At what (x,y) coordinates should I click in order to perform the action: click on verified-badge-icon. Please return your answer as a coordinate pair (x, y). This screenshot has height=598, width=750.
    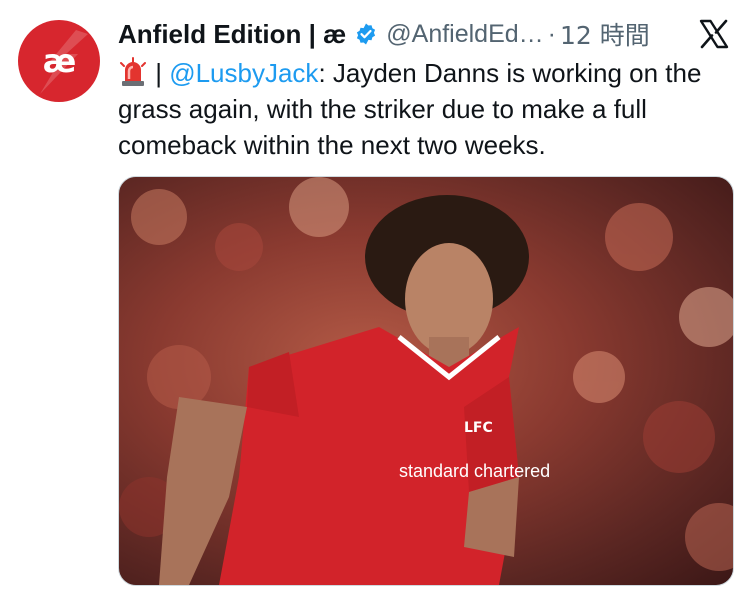
    Looking at the image, I should click on (366, 34).